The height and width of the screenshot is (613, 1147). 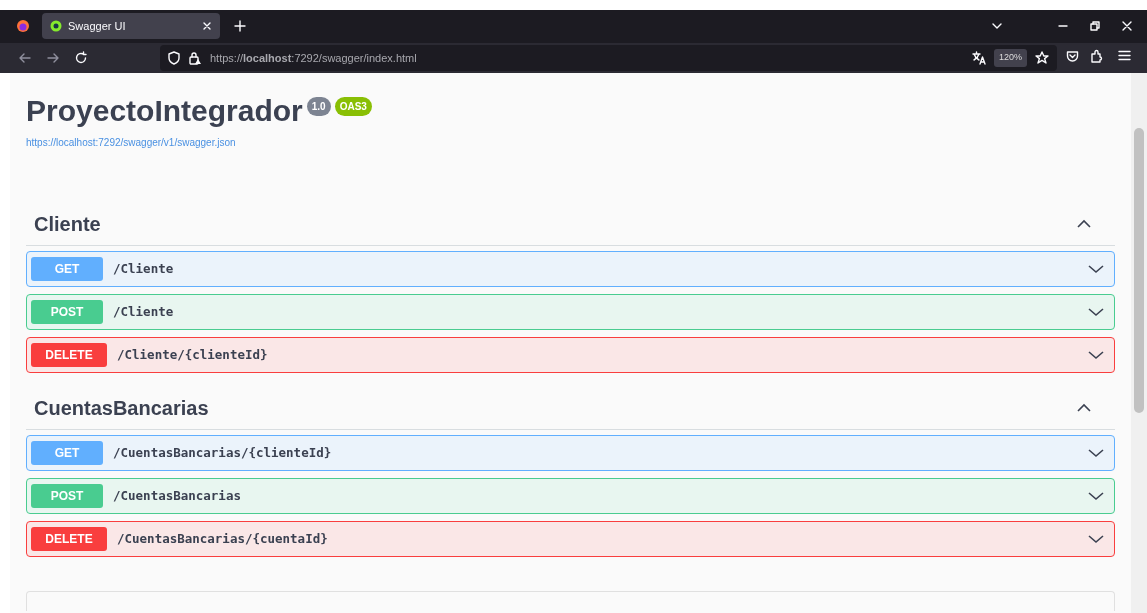 I want to click on version-badge: 1.0, so click(x=318, y=106).